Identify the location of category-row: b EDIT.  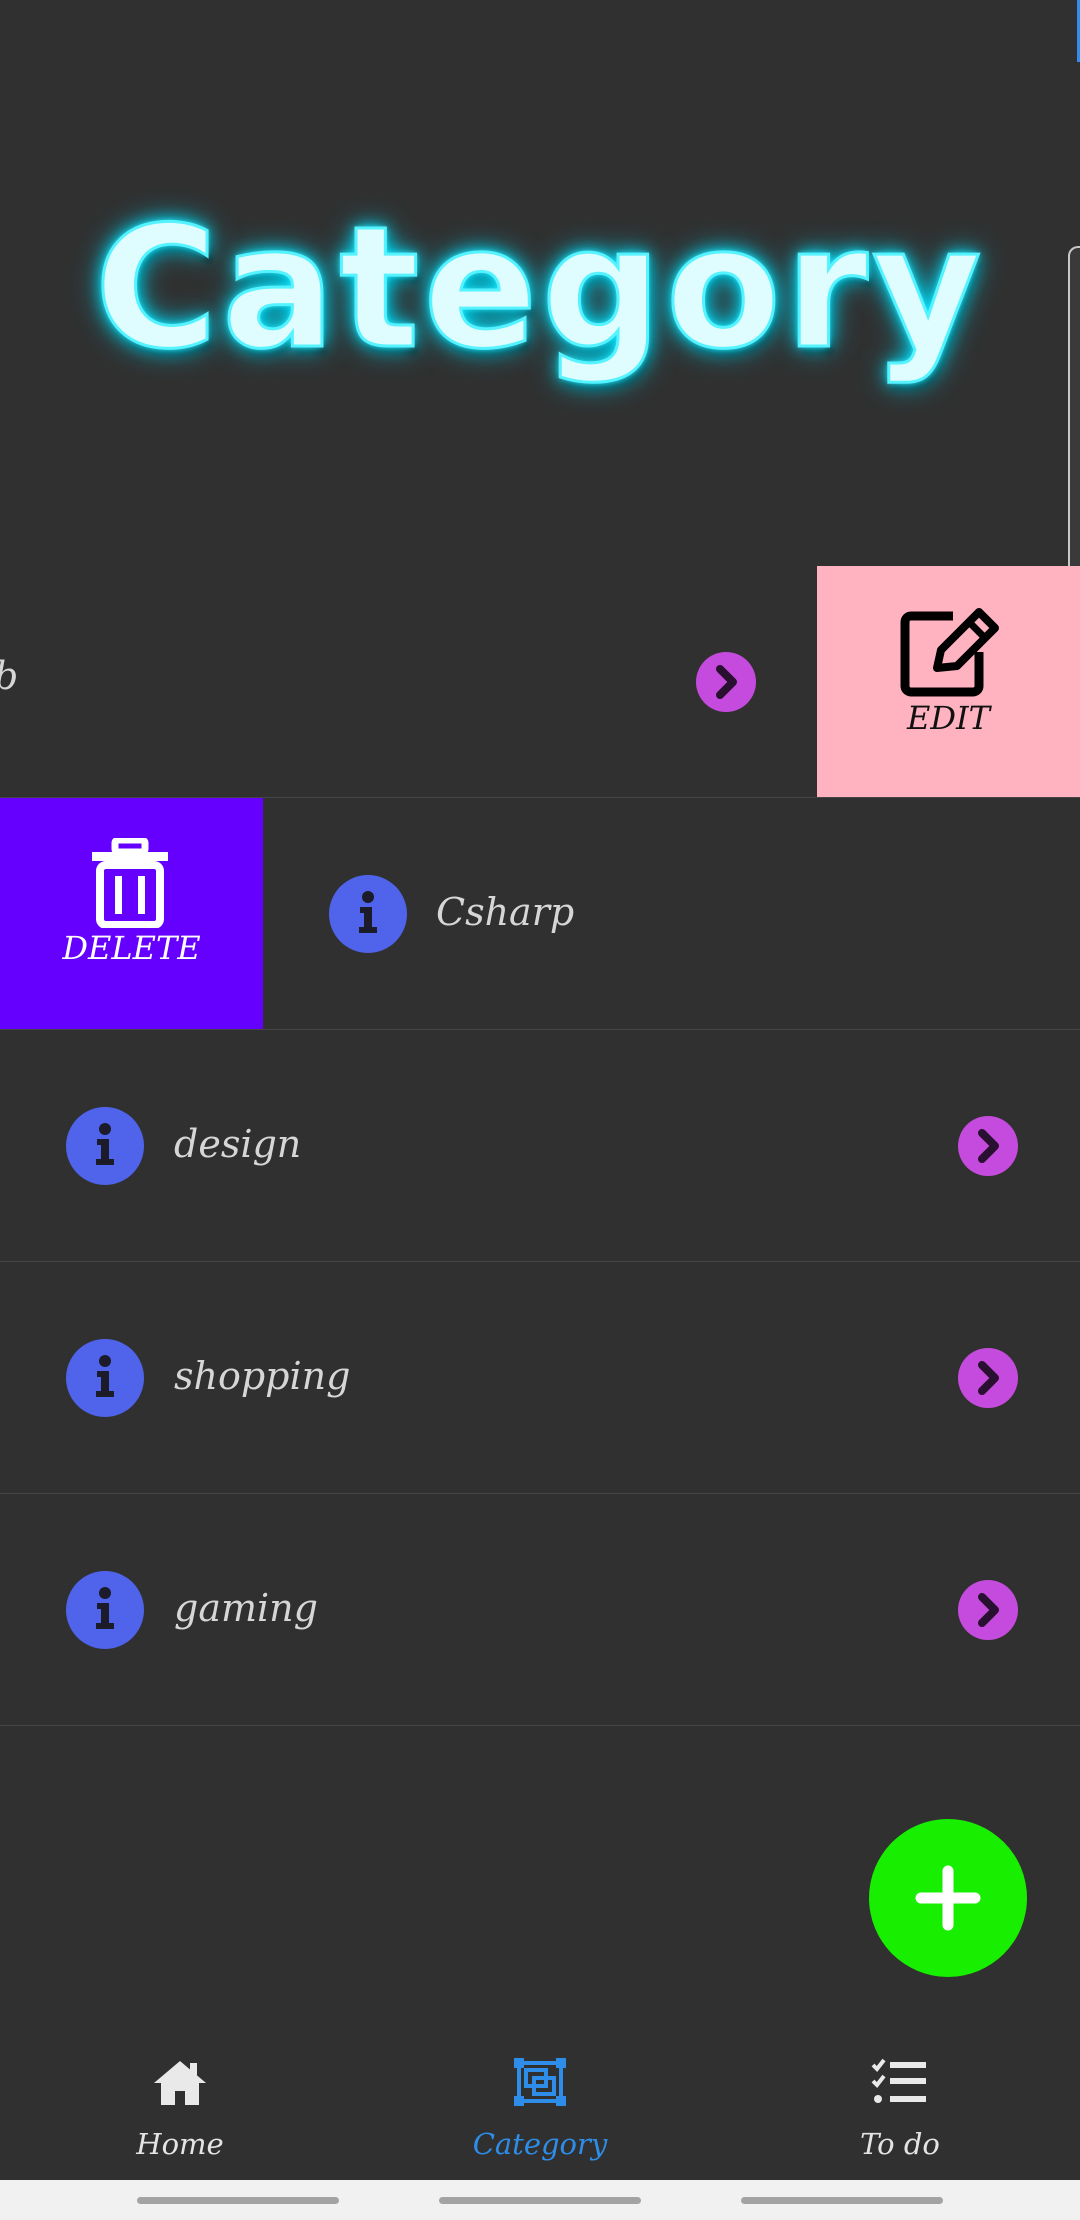
(540, 682).